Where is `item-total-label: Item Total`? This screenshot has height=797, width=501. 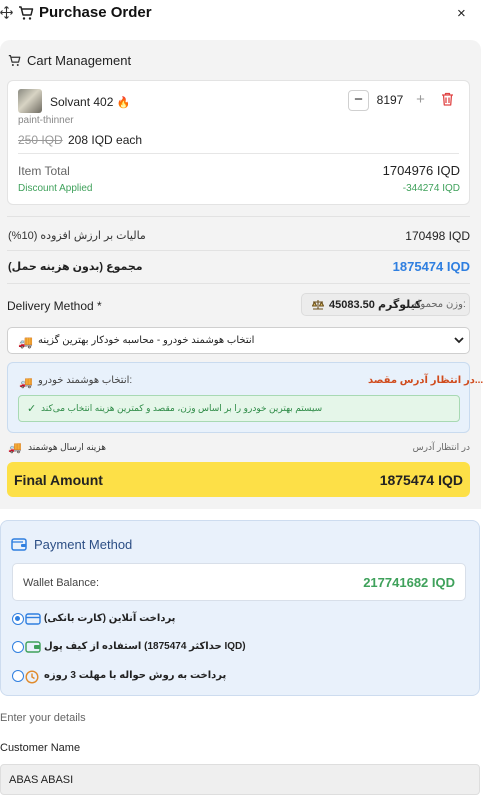 item-total-label: Item Total is located at coordinates (44, 171).